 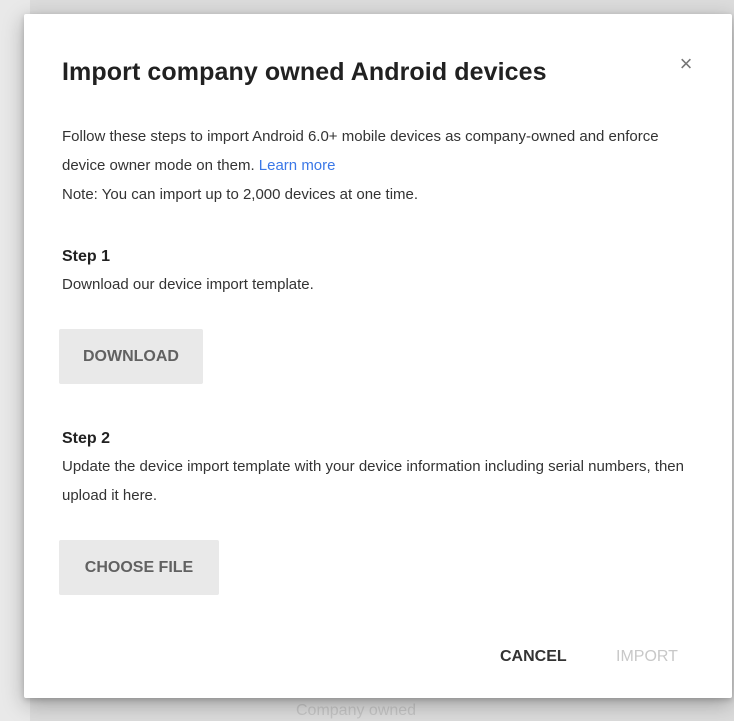 What do you see at coordinates (647, 657) in the screenshot?
I see `import-button: IMPORT` at bounding box center [647, 657].